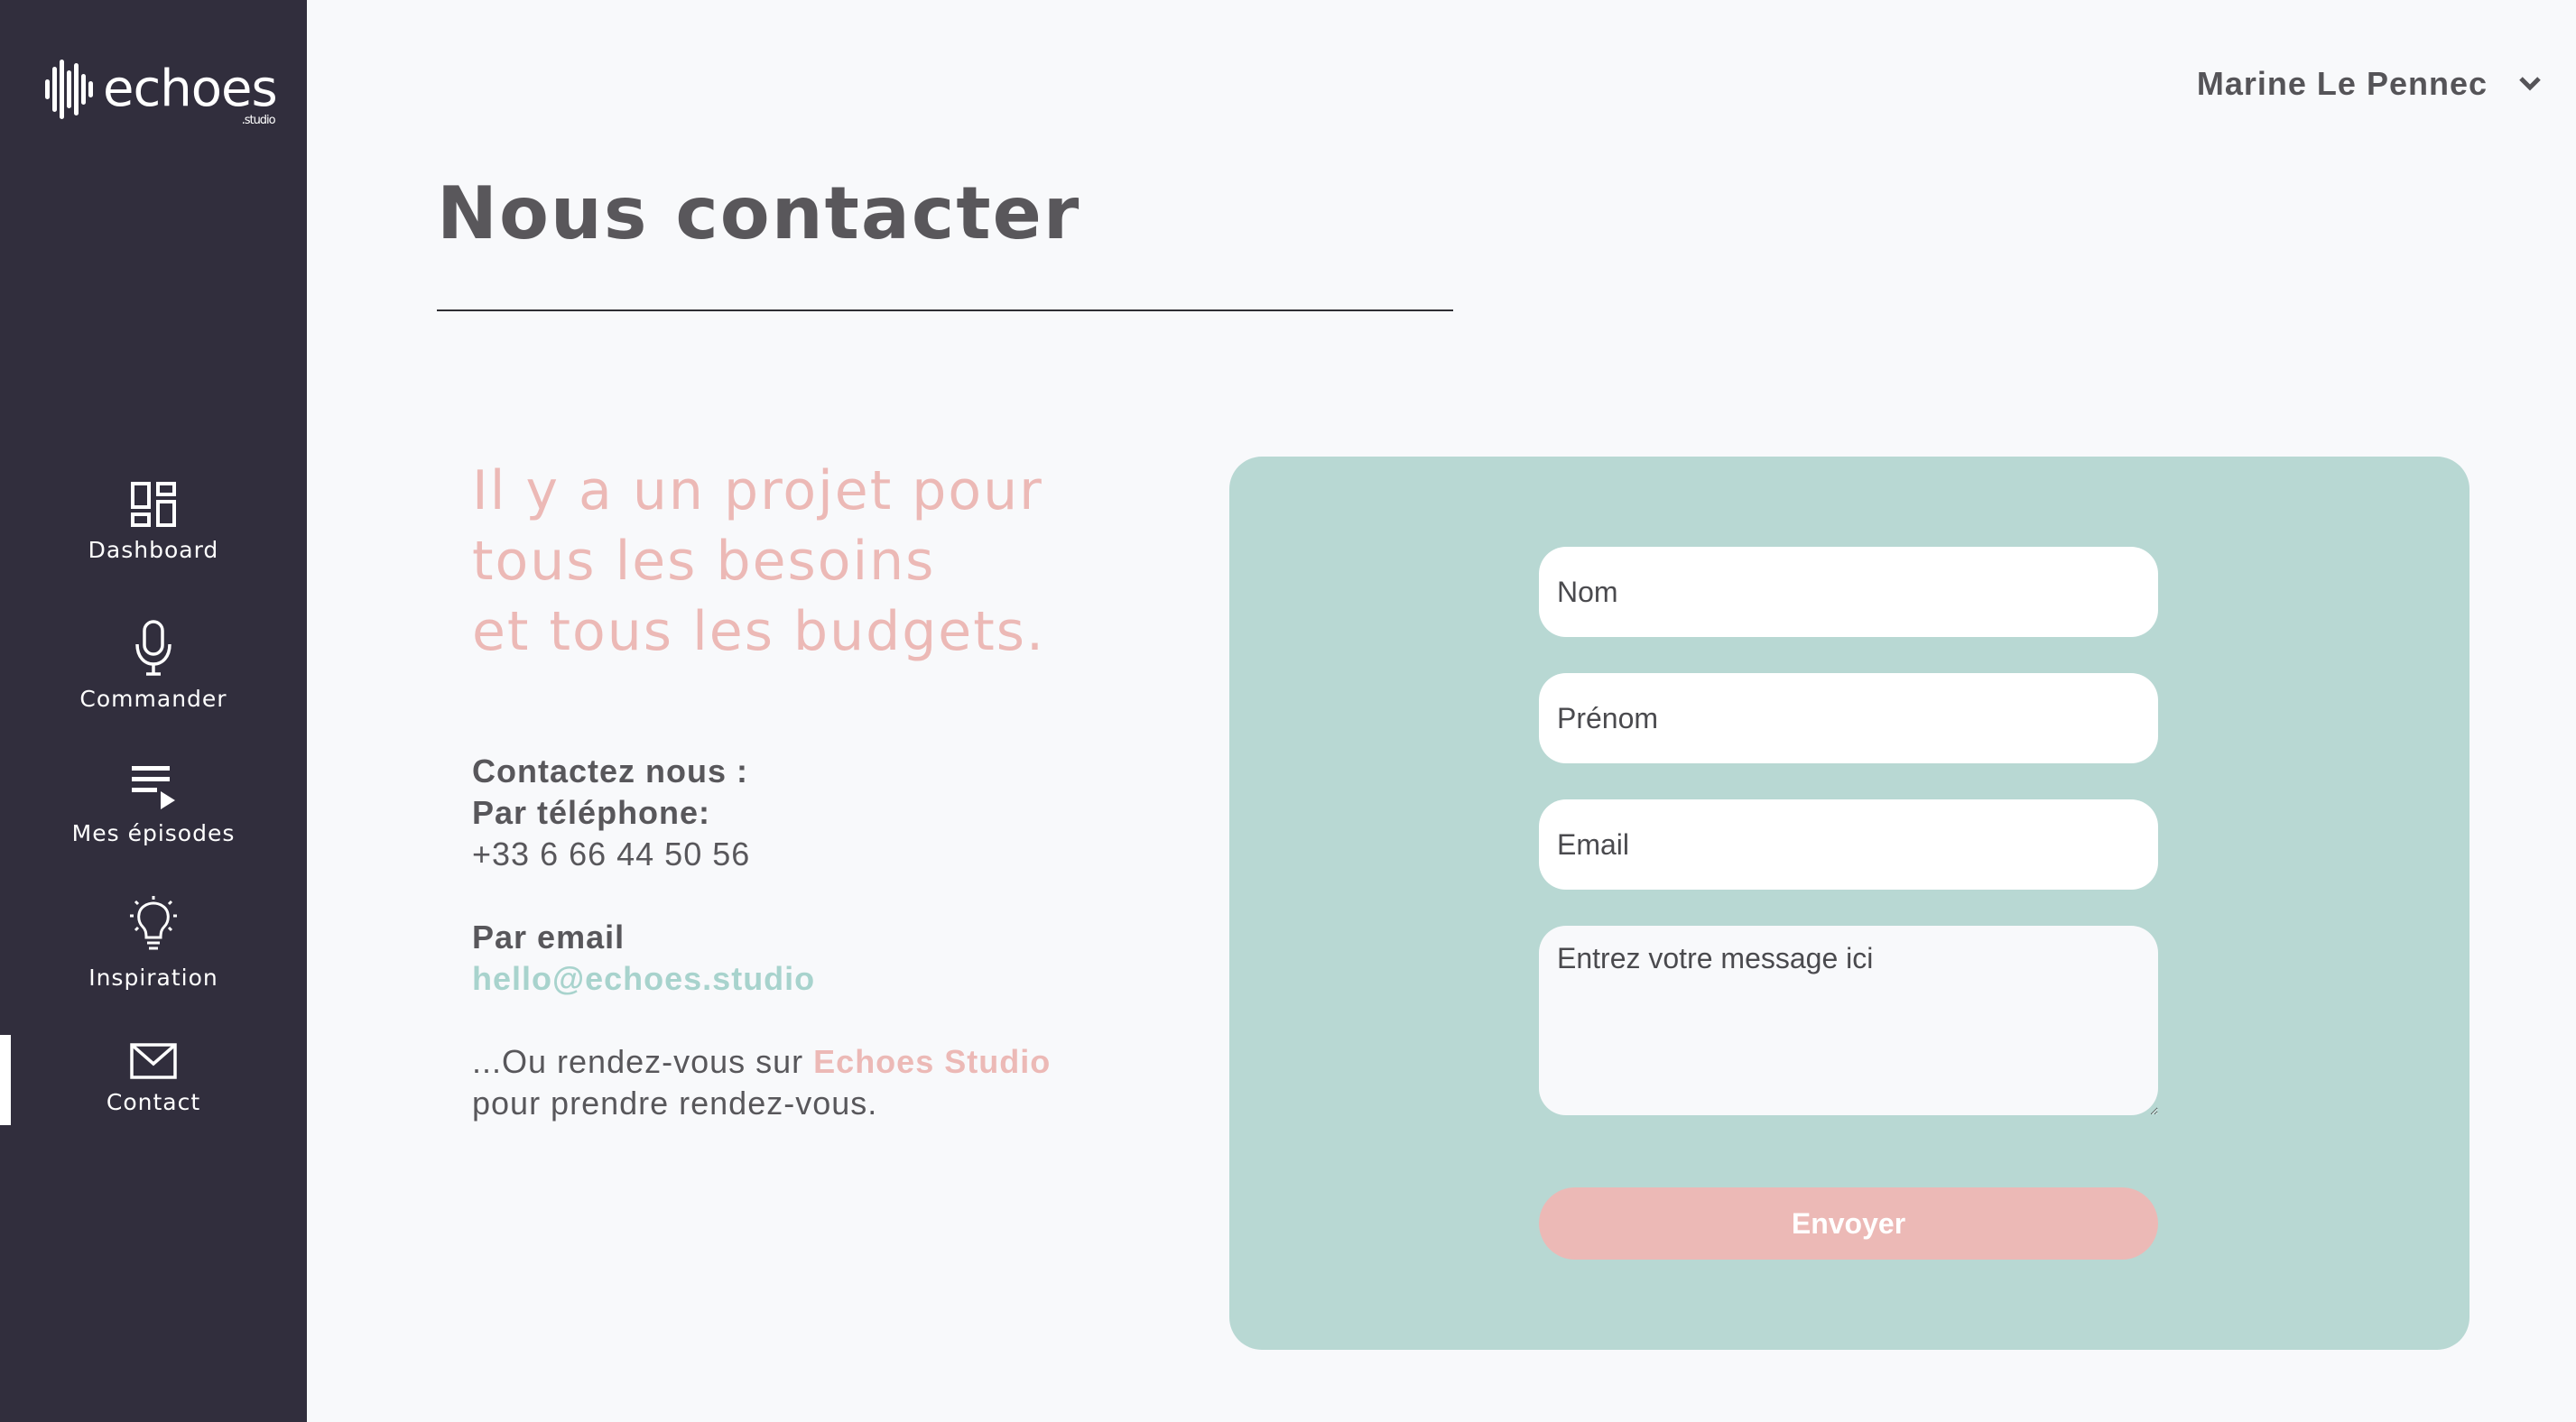  What do you see at coordinates (759, 631) in the screenshot?
I see `tagline-line-3: et tous les budgets.` at bounding box center [759, 631].